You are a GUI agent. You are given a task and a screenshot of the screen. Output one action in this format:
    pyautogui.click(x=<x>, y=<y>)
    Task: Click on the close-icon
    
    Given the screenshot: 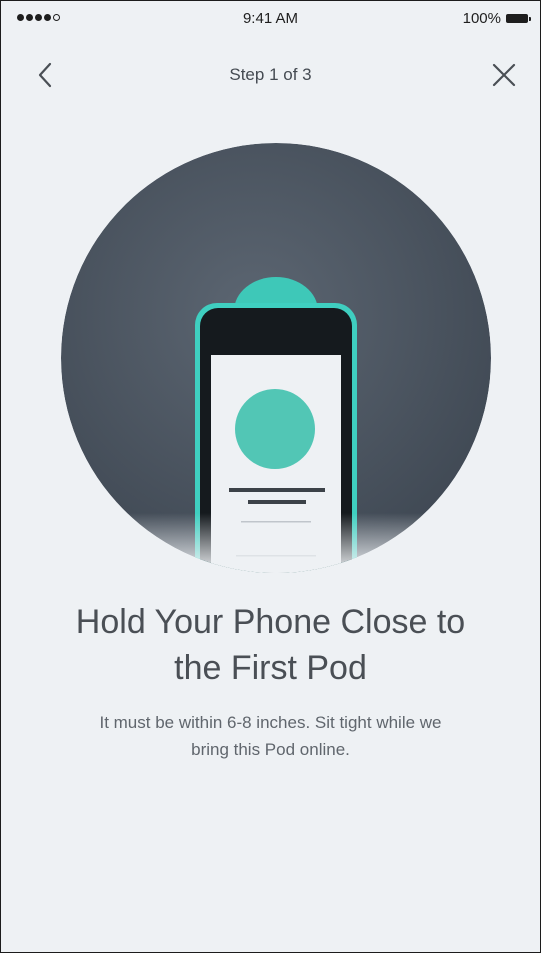 What is the action you would take?
    pyautogui.click(x=504, y=75)
    